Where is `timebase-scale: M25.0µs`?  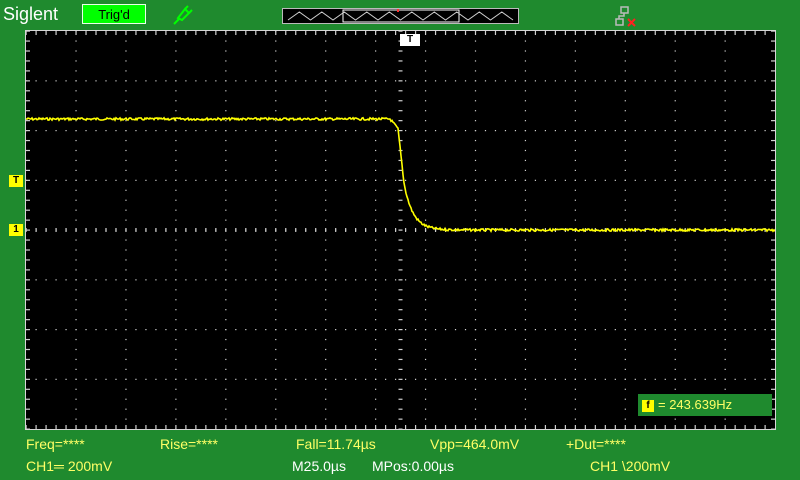 timebase-scale: M25.0µs is located at coordinates (319, 466).